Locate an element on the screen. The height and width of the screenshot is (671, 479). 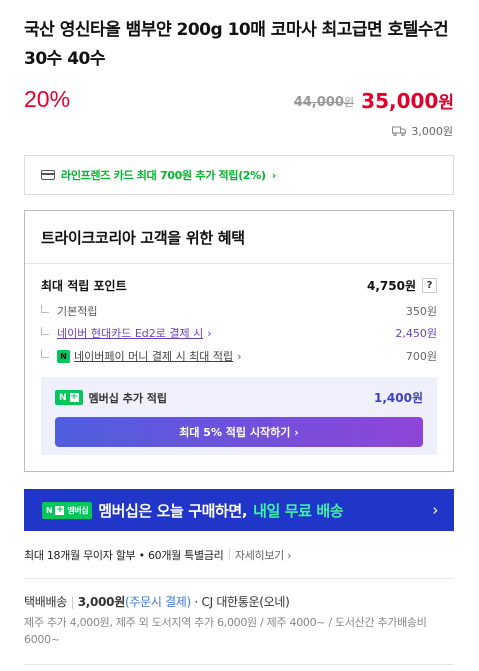
installment-text: 최대 18개월 무이자 할부 • 60개월 특별금리 is located at coordinates (124, 555).